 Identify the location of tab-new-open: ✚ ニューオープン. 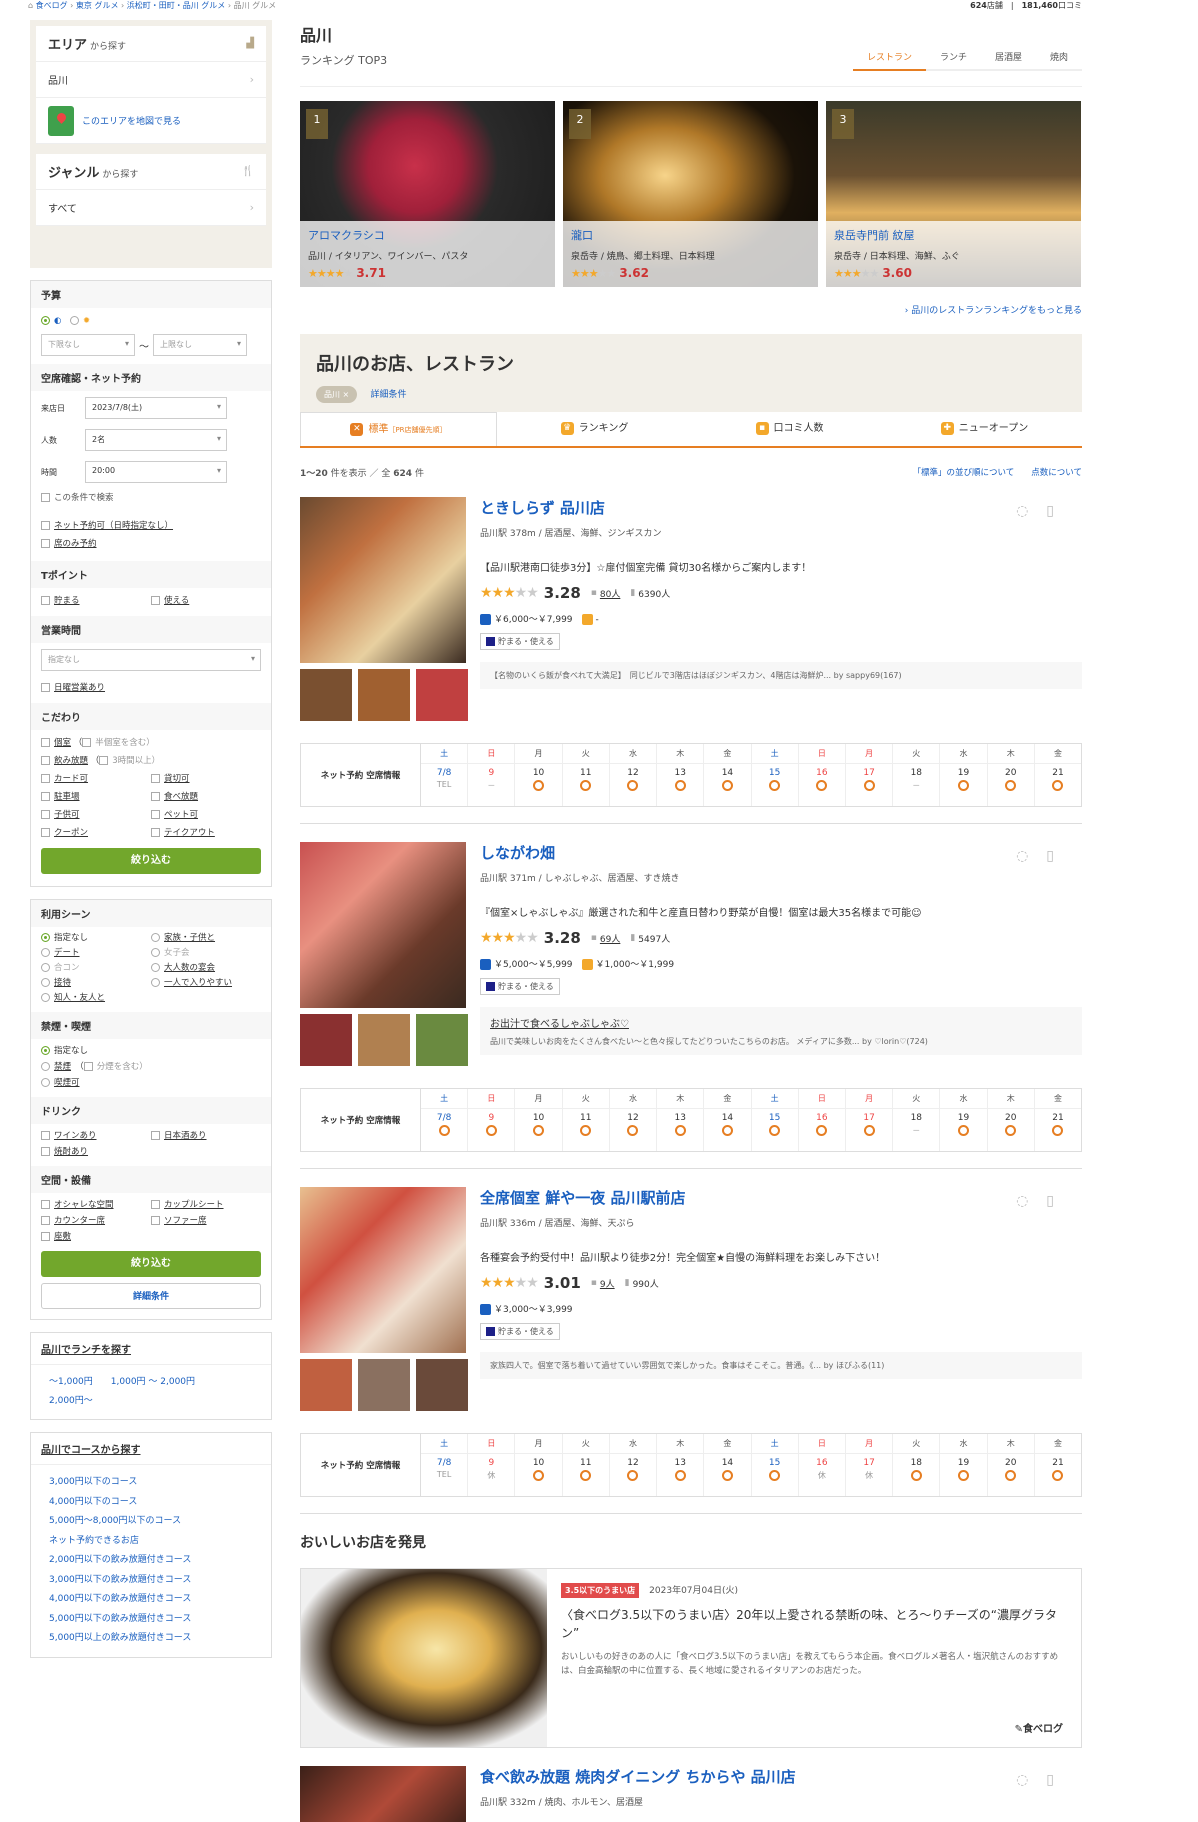
(984, 429).